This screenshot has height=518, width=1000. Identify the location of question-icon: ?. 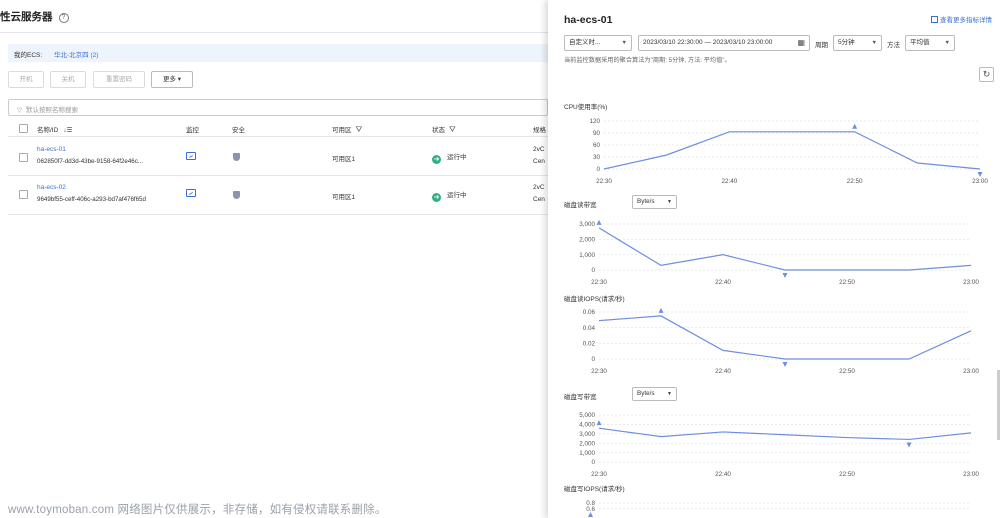
(63, 18).